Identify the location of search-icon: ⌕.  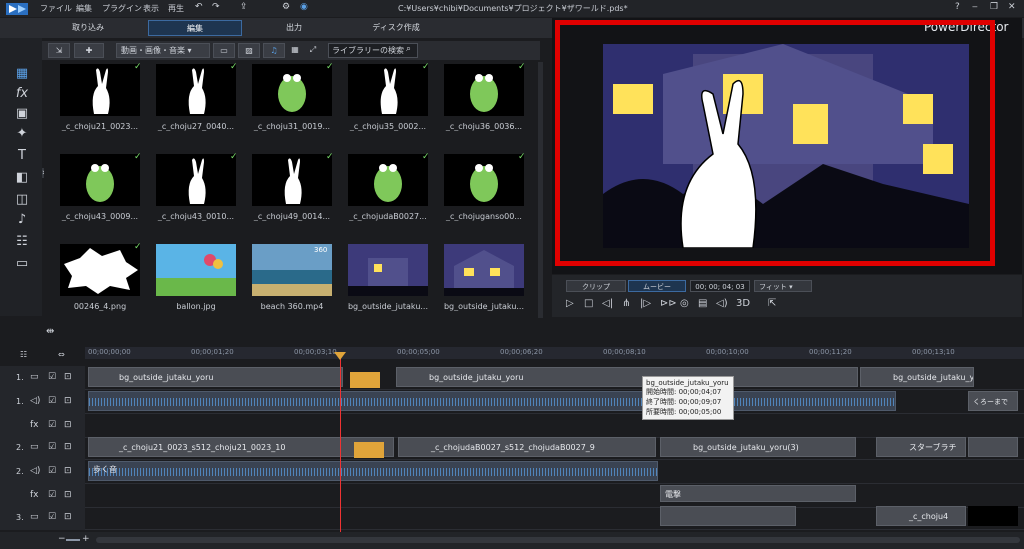
(408, 49).